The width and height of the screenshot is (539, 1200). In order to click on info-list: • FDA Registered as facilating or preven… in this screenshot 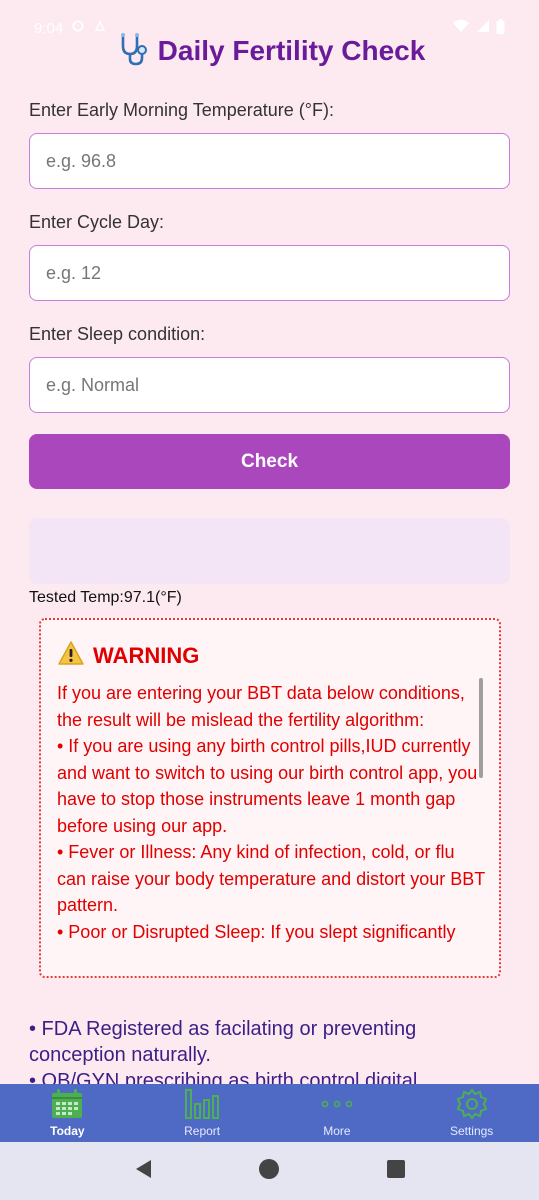, I will do `click(269, 1050)`.